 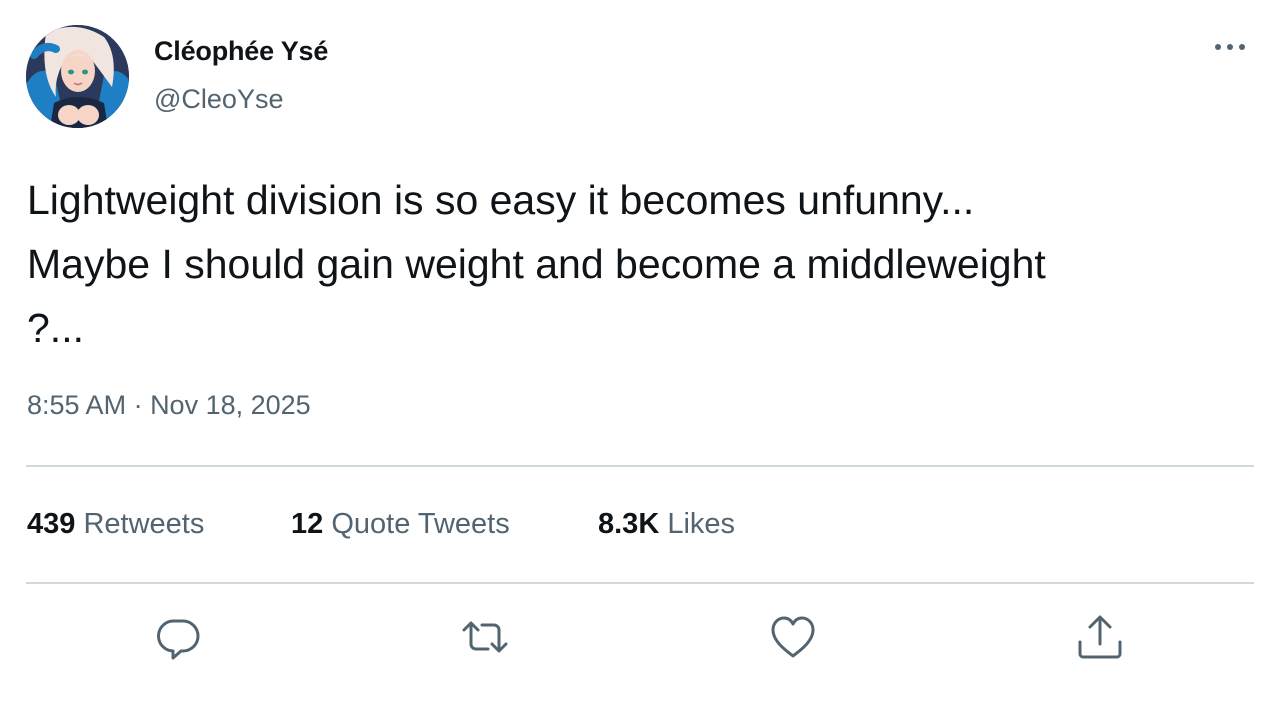 What do you see at coordinates (701, 524) in the screenshot?
I see `likes-label: Likes` at bounding box center [701, 524].